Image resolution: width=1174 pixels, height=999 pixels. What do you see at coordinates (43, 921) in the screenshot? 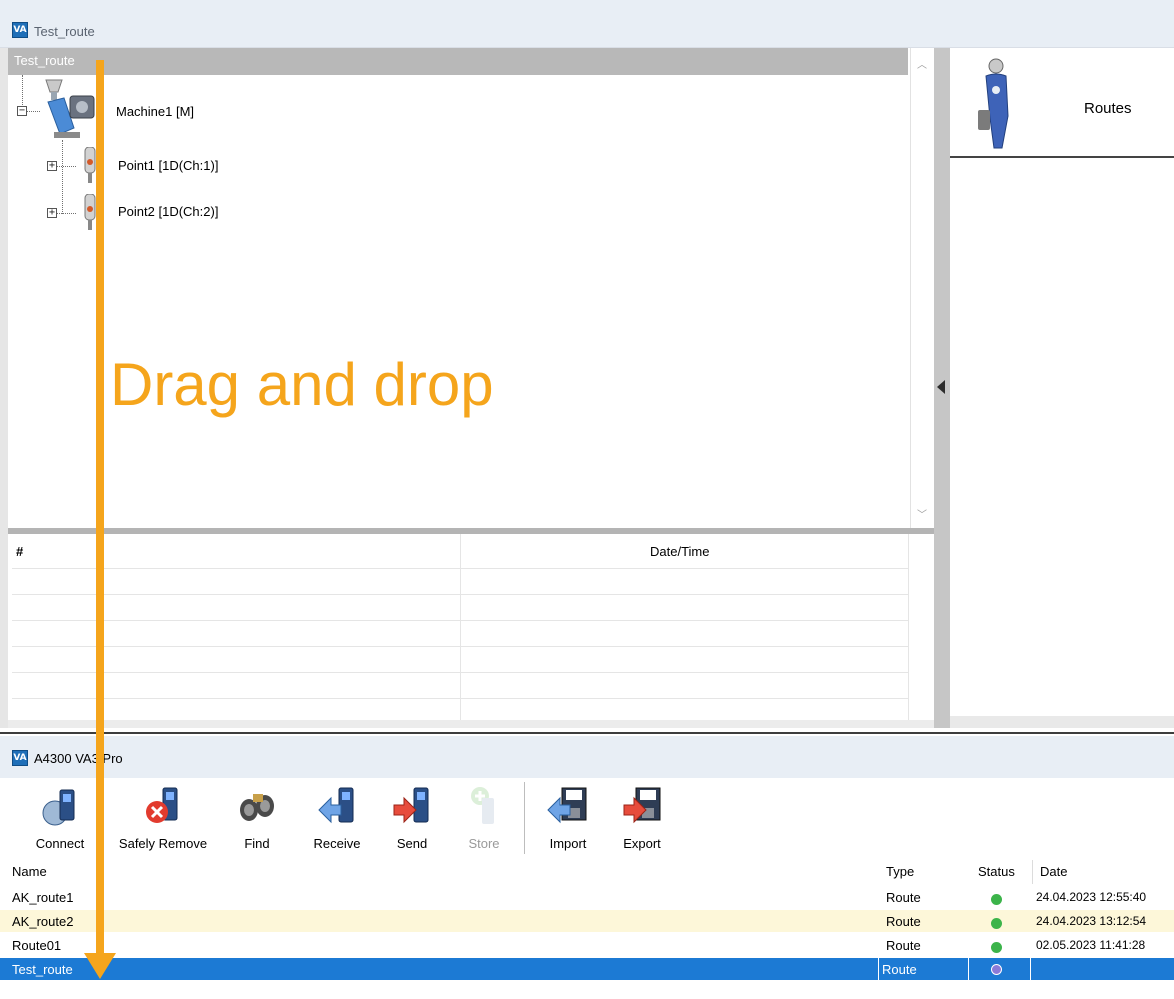
I see `row-name: AK_route2` at bounding box center [43, 921].